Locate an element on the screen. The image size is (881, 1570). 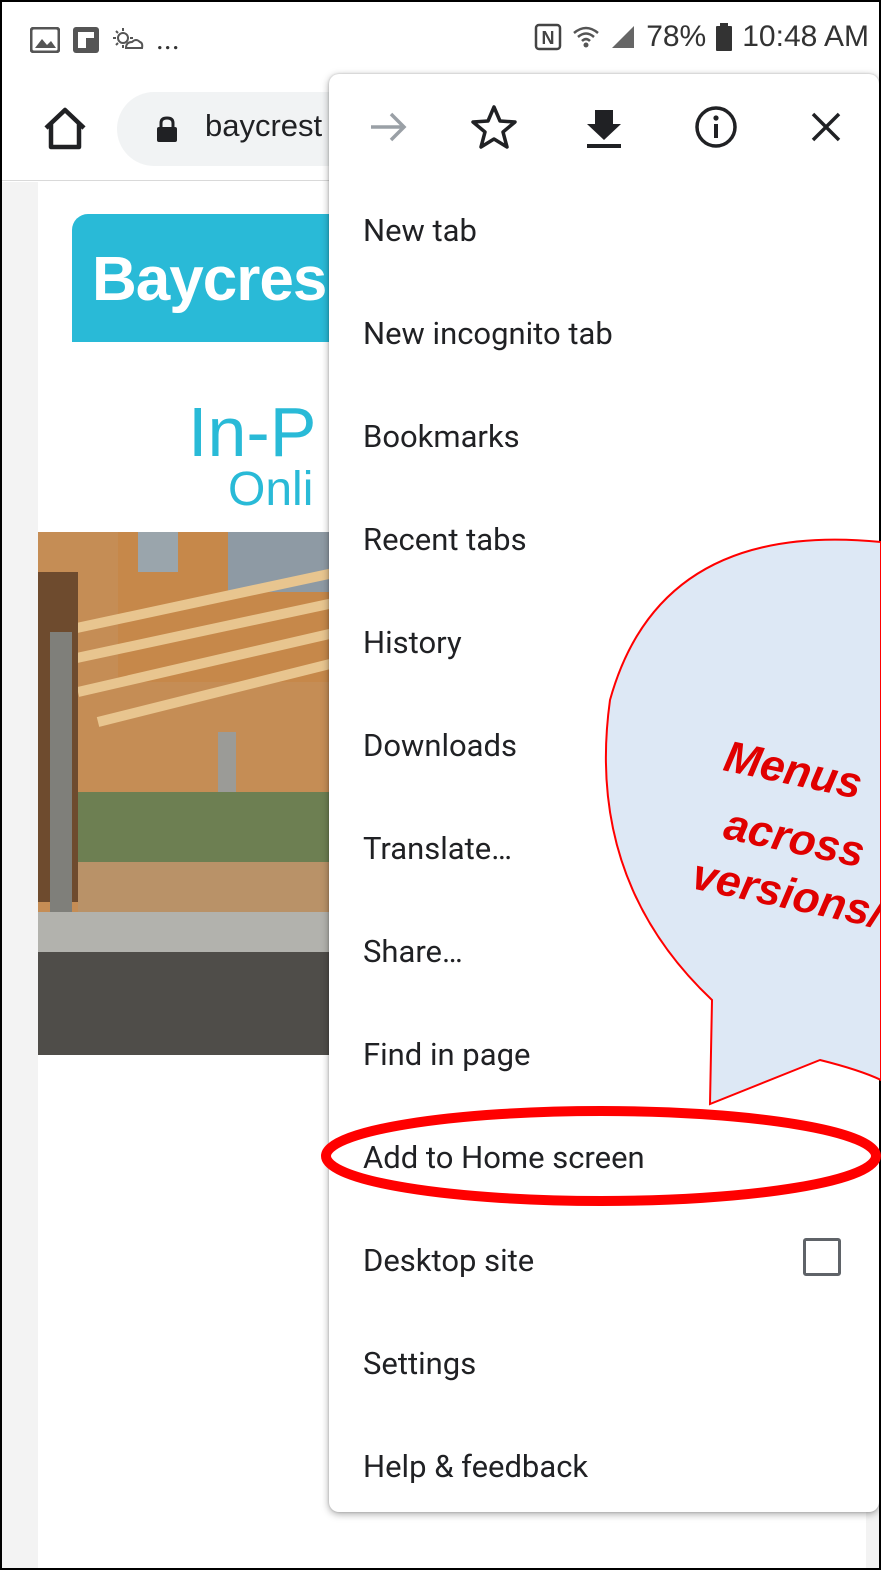
download-icon is located at coordinates (604, 127).